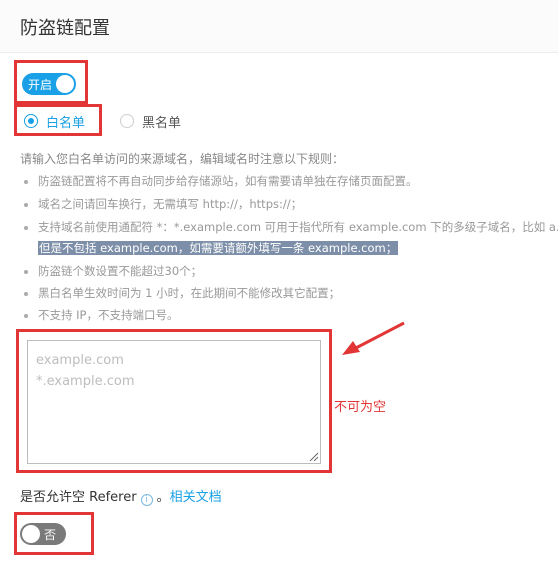 This screenshot has height=583, width=558. What do you see at coordinates (65, 121) in the screenshot?
I see `whitelist-label: 白名单` at bounding box center [65, 121].